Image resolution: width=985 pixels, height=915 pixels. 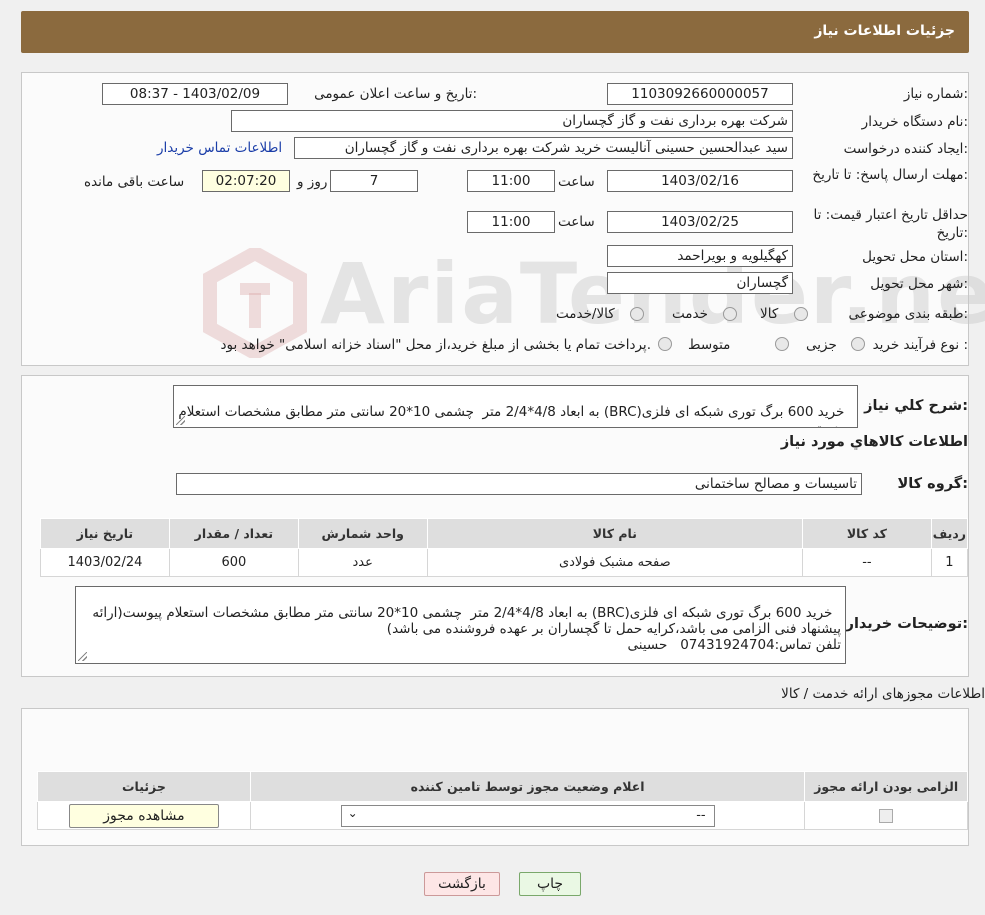 What do you see at coordinates (883, 694) in the screenshot?
I see `permits-section-title: اطلاعات مجوزهای ارائه خدمت / کالا` at bounding box center [883, 694].